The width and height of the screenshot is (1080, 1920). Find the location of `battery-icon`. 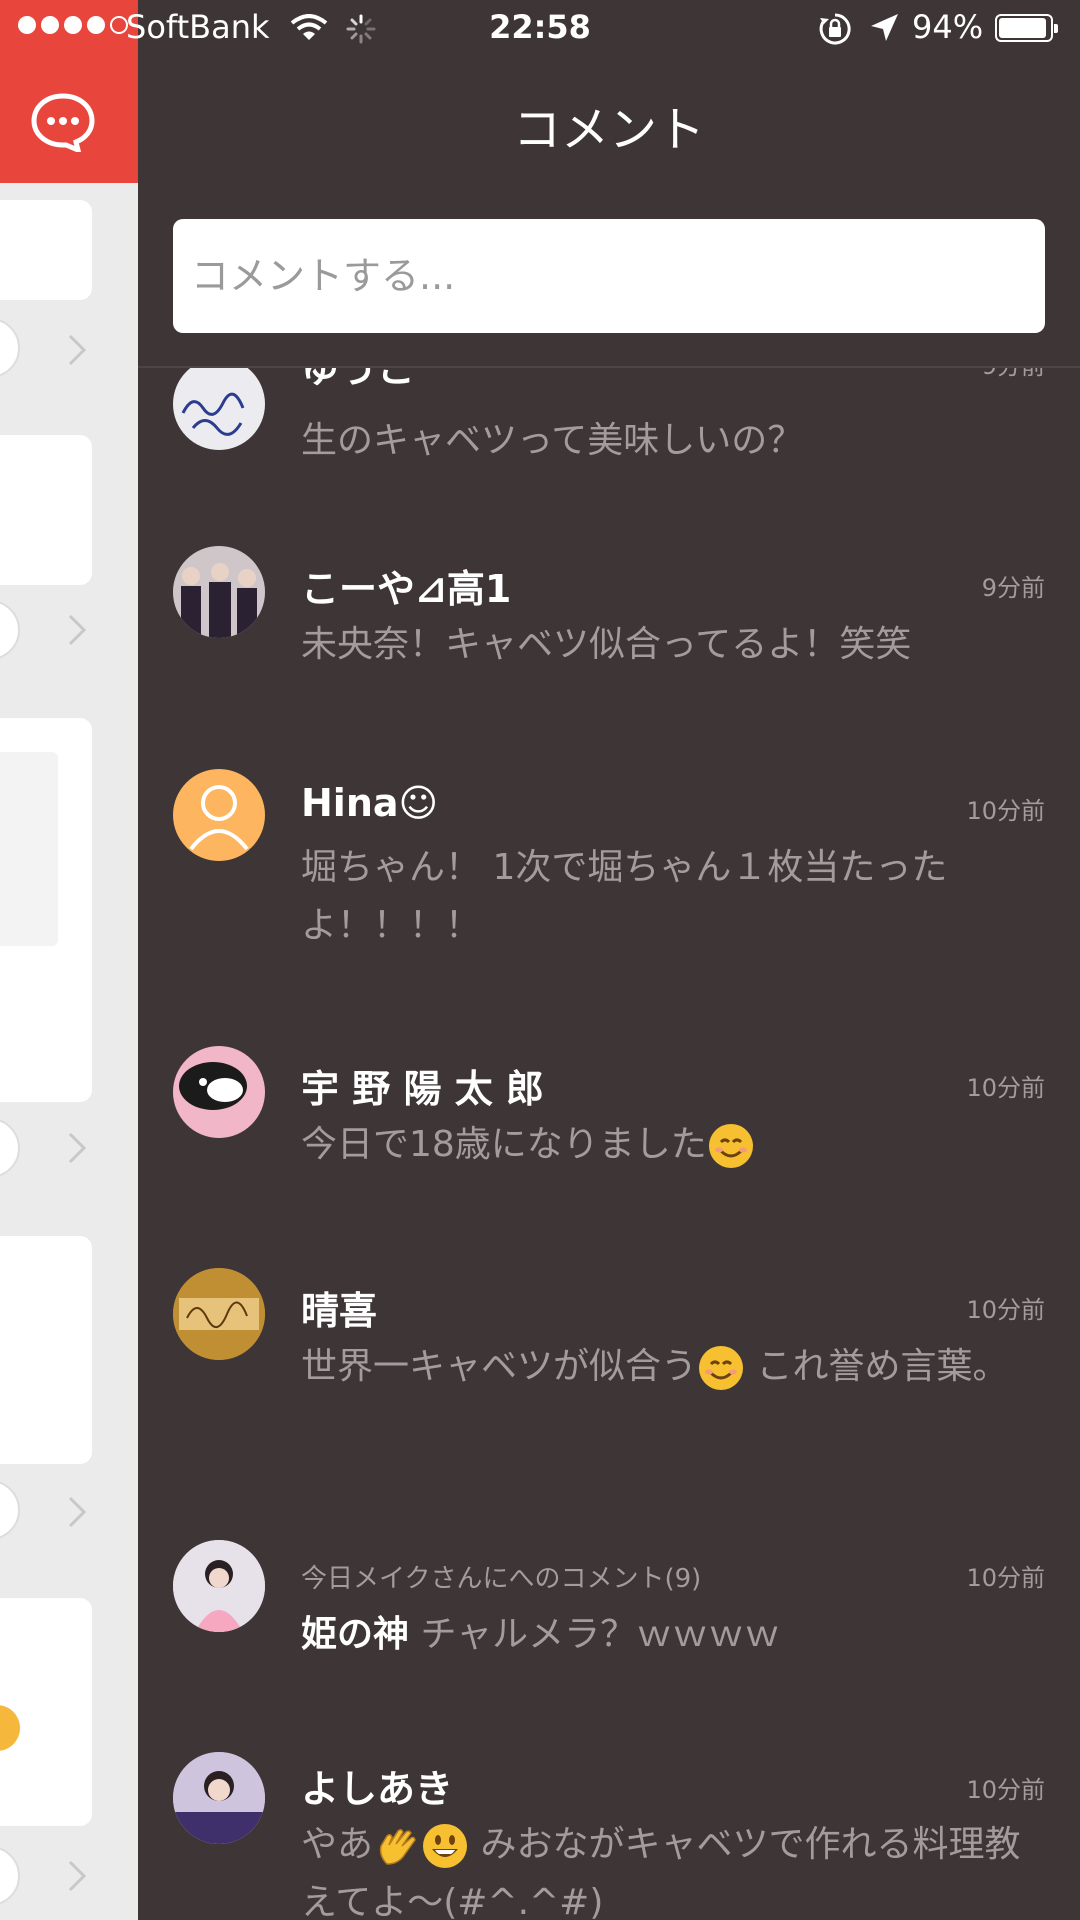

battery-icon is located at coordinates (1026, 28).